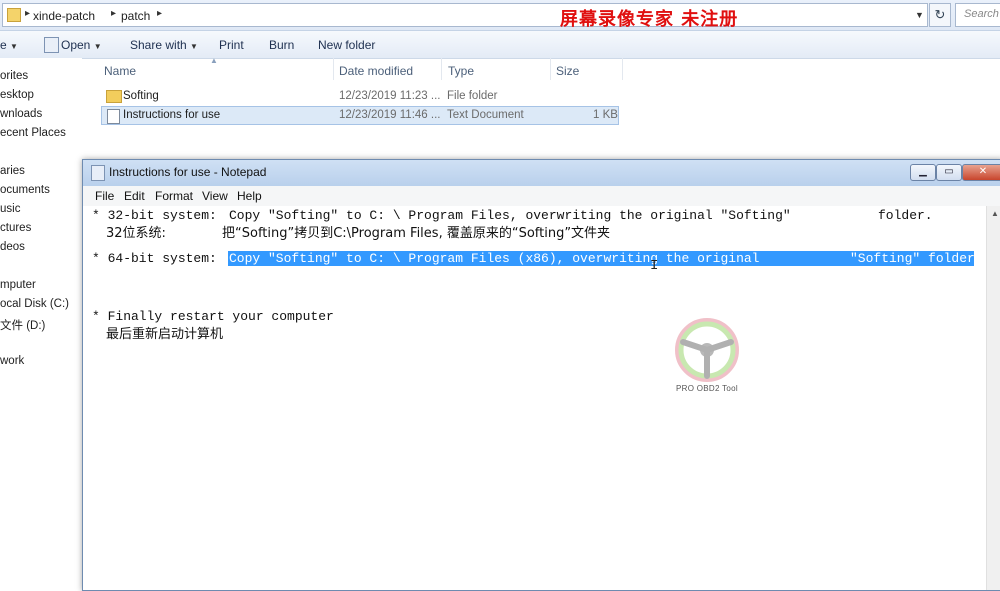 This screenshot has width=1000, height=591. I want to click on nav-item-computer: mputer, so click(18, 285).